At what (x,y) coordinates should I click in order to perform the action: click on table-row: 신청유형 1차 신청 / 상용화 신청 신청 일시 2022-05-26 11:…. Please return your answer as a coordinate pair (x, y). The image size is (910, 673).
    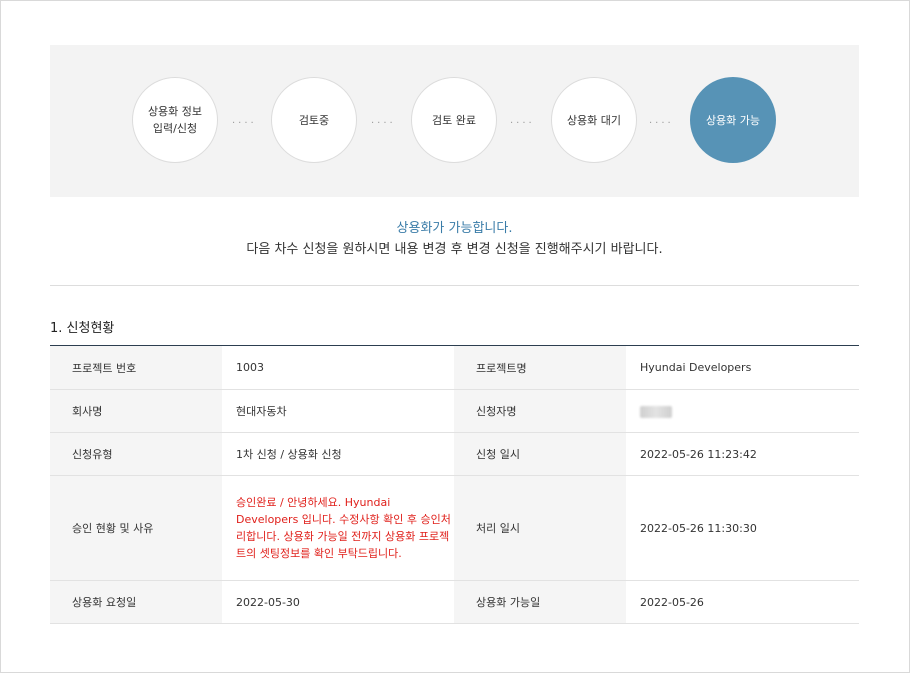
    Looking at the image, I should click on (454, 454).